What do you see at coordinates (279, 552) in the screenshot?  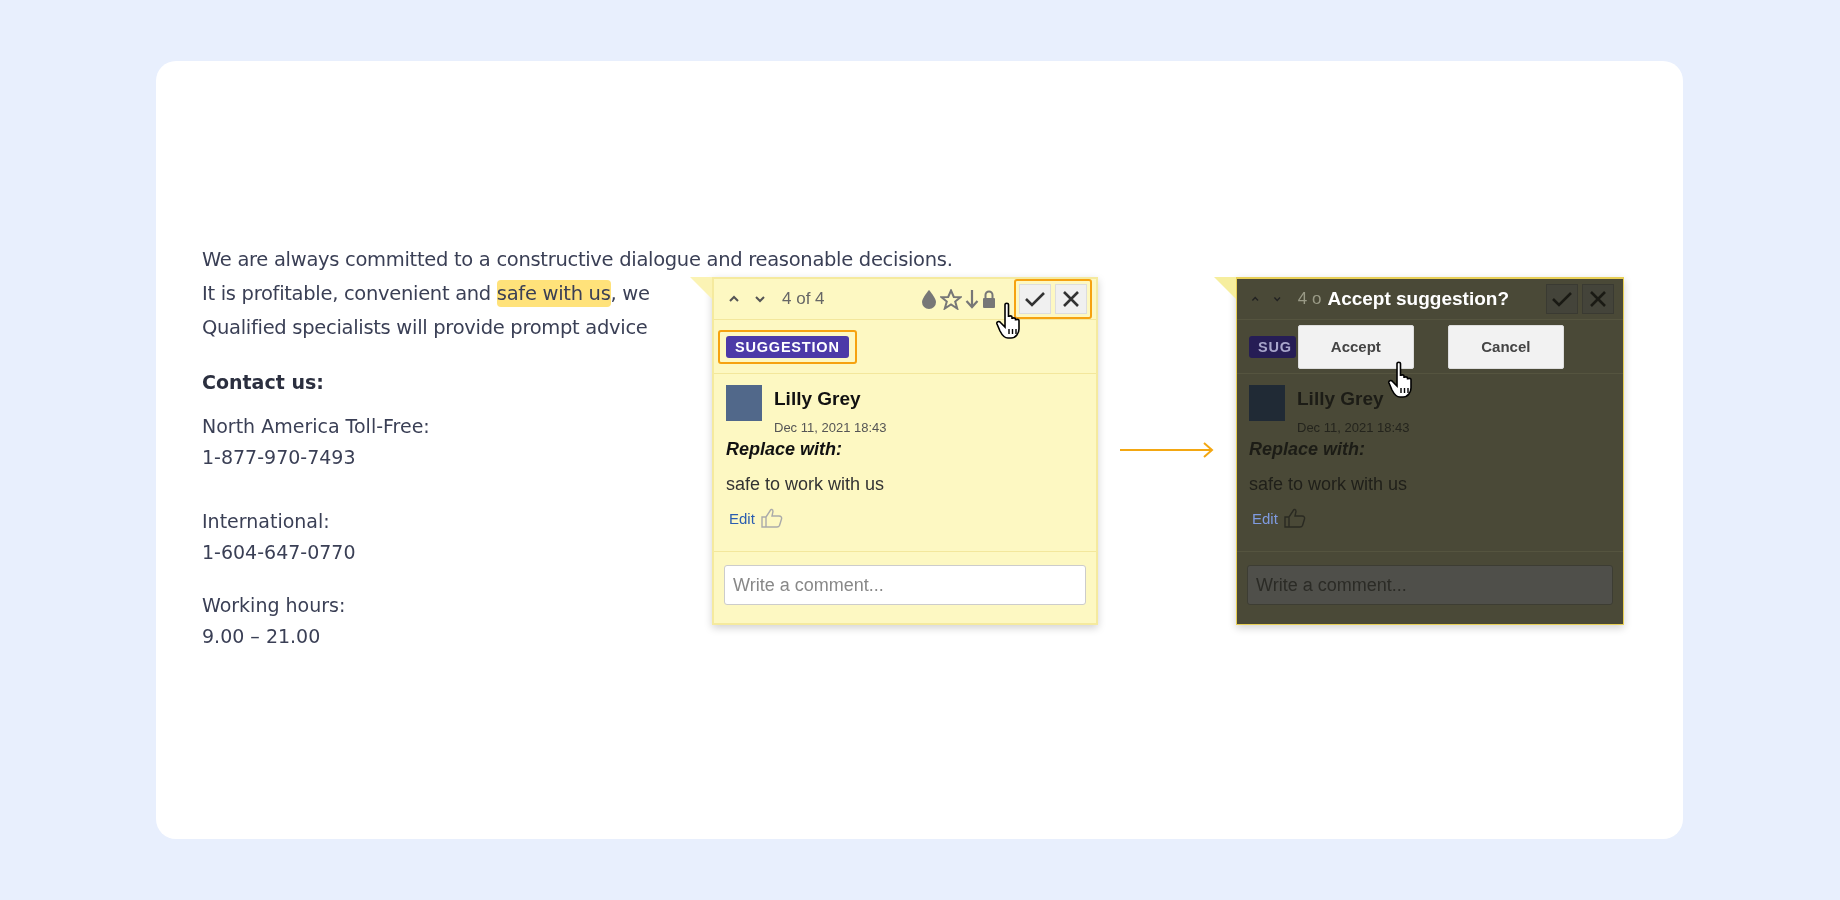 I see `contact-value: 1-604-647-0770` at bounding box center [279, 552].